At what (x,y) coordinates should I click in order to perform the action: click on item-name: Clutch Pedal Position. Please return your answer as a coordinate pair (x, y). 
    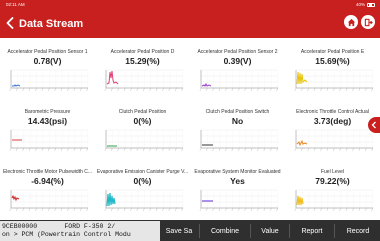
    Looking at the image, I should click on (142, 112).